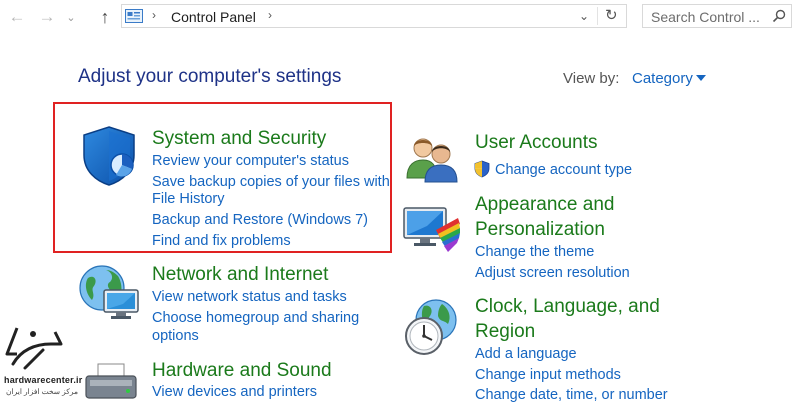  What do you see at coordinates (374, 16) in the screenshot?
I see `address-bar: › Control Panel › ⌄ ↻` at bounding box center [374, 16].